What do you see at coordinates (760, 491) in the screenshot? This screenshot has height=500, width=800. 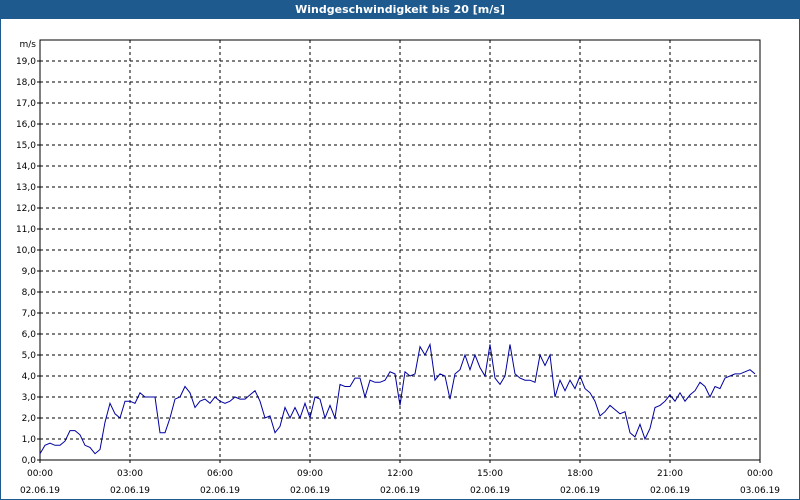 I see `x-tick-date-label: 03.06.19` at bounding box center [760, 491].